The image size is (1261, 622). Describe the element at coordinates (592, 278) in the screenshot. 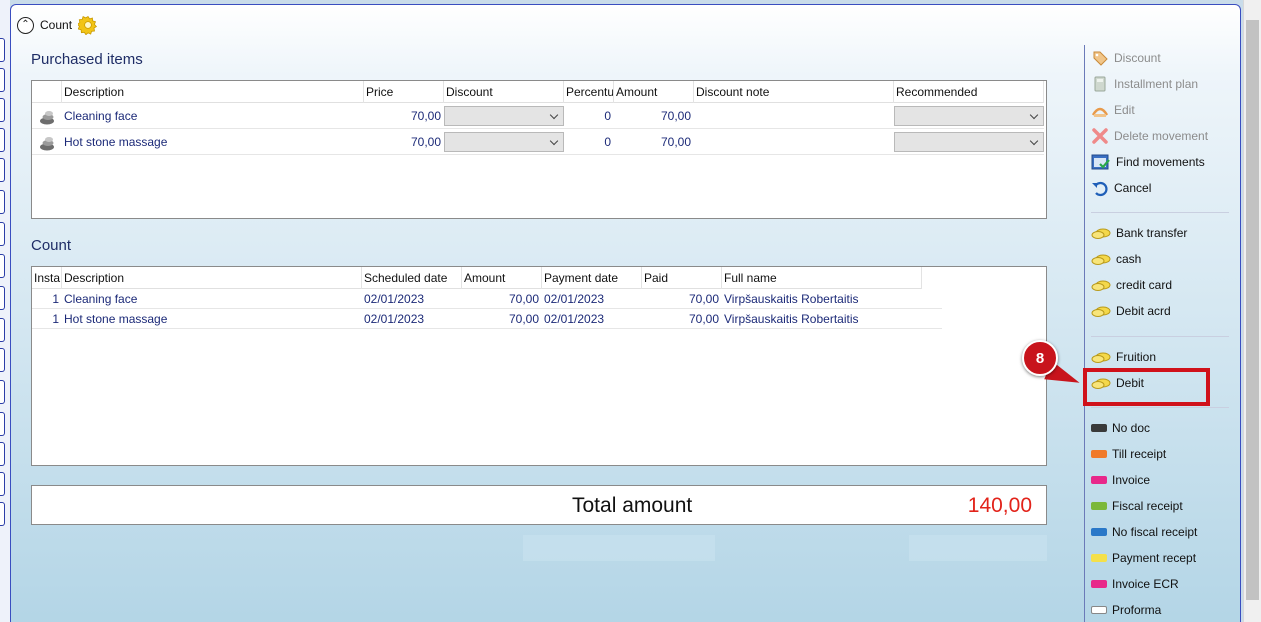

I see `column-header-payment-date: Payment date` at that location.